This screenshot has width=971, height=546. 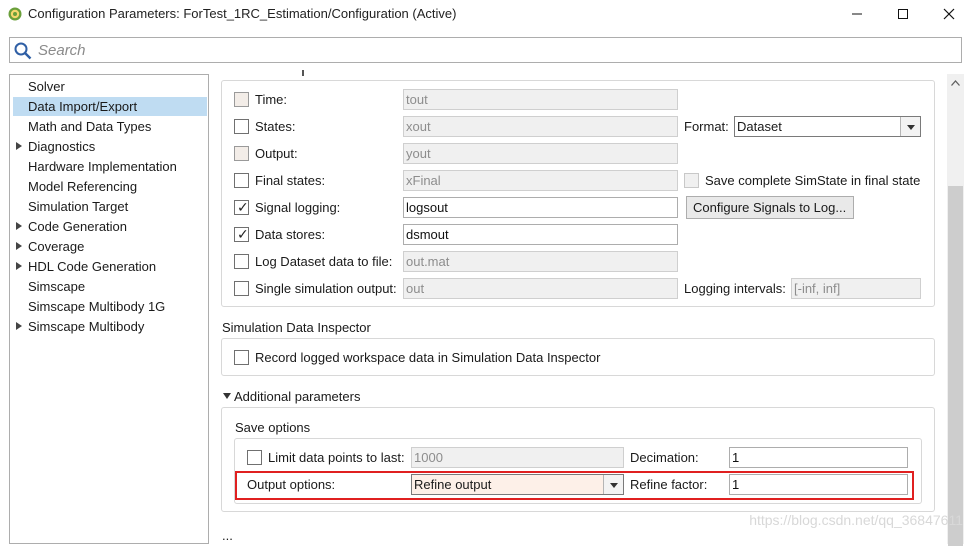 What do you see at coordinates (254, 457) in the screenshot?
I see `limit-data-points-checkbox` at bounding box center [254, 457].